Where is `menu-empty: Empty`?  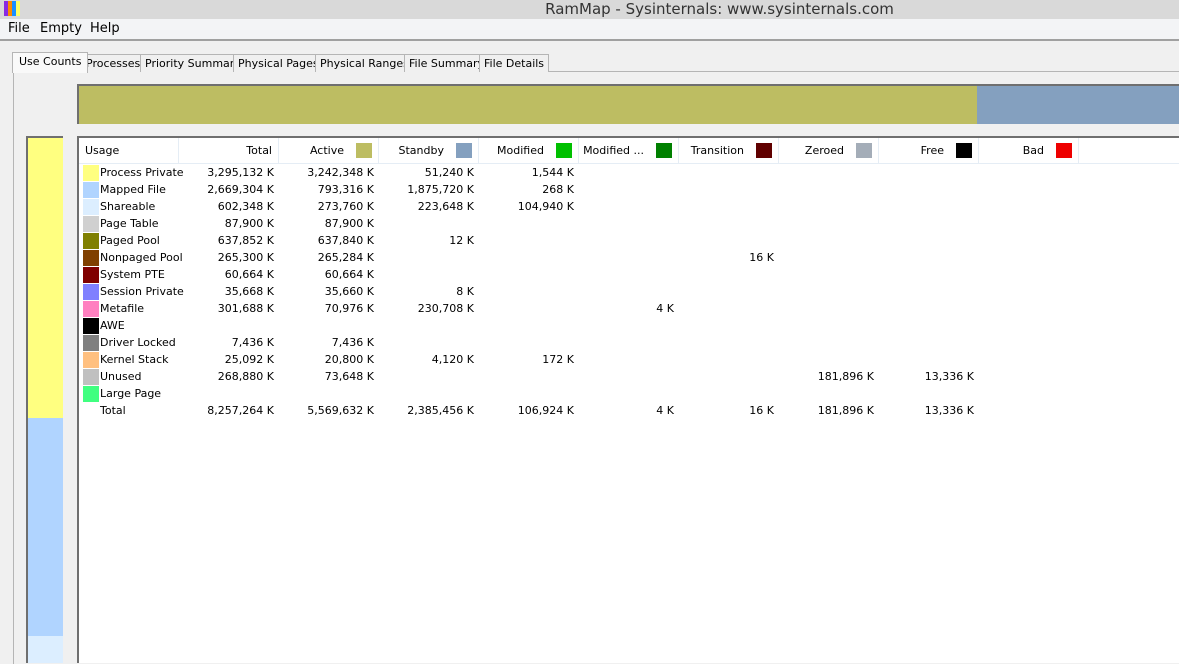 menu-empty: Empty is located at coordinates (61, 29).